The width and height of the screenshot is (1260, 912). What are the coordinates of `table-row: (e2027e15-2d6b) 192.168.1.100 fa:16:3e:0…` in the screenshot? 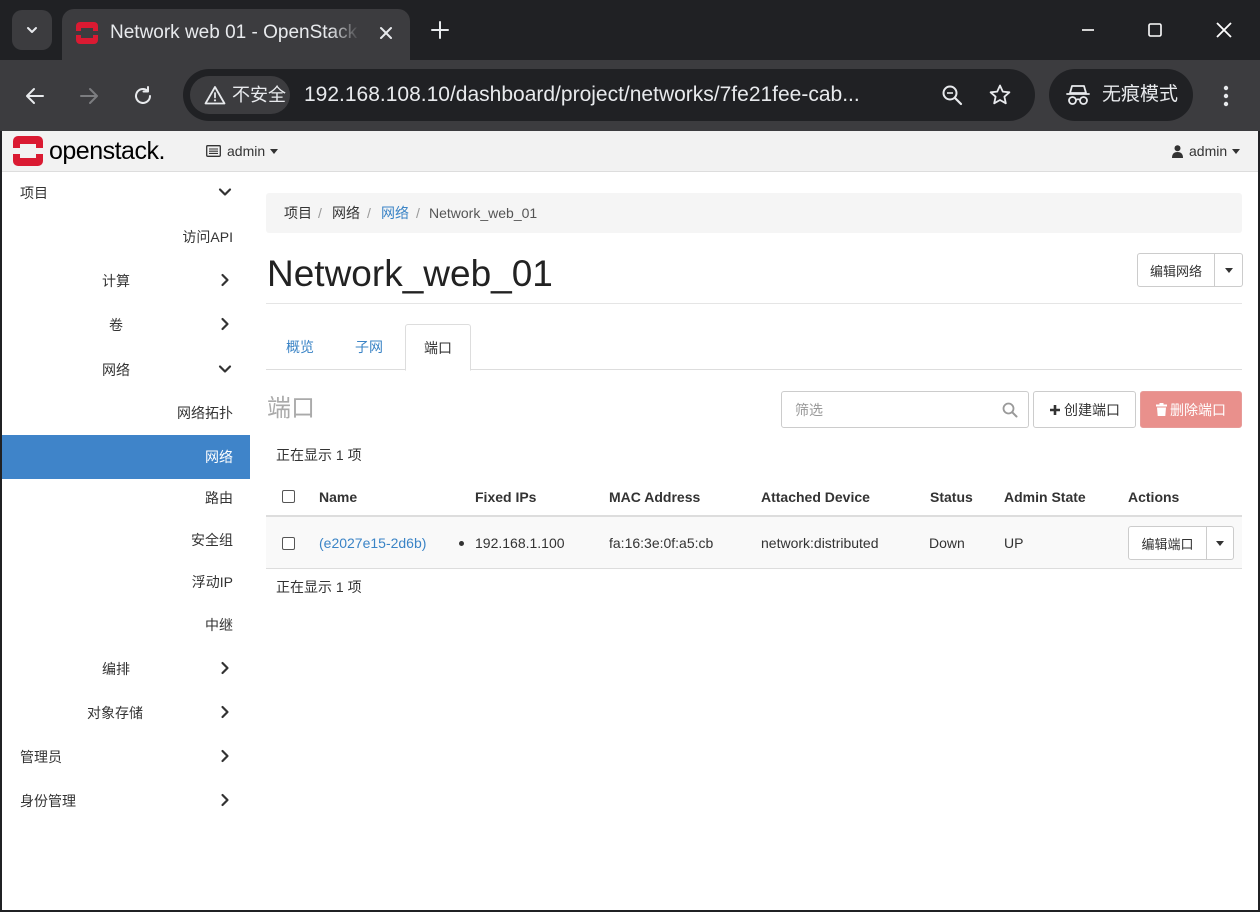 It's located at (754, 543).